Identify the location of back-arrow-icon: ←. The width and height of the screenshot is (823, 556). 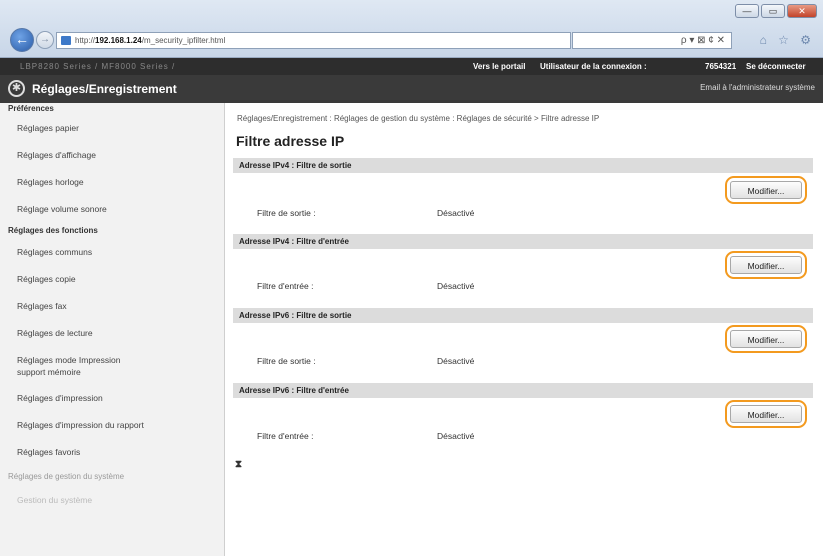
(22, 40).